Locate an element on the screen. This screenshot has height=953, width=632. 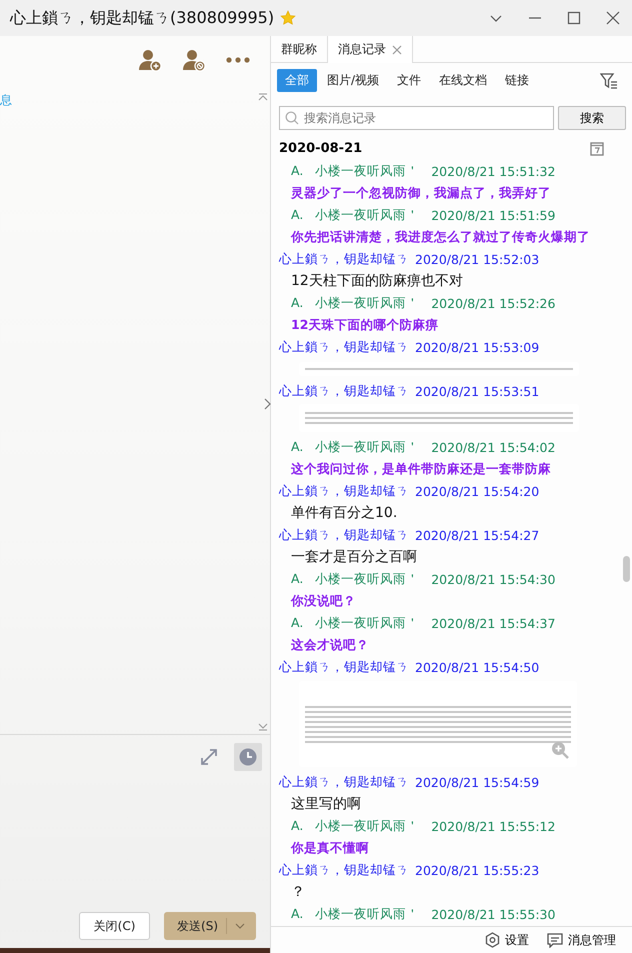
message-text: 你没说吧？ is located at coordinates (323, 601).